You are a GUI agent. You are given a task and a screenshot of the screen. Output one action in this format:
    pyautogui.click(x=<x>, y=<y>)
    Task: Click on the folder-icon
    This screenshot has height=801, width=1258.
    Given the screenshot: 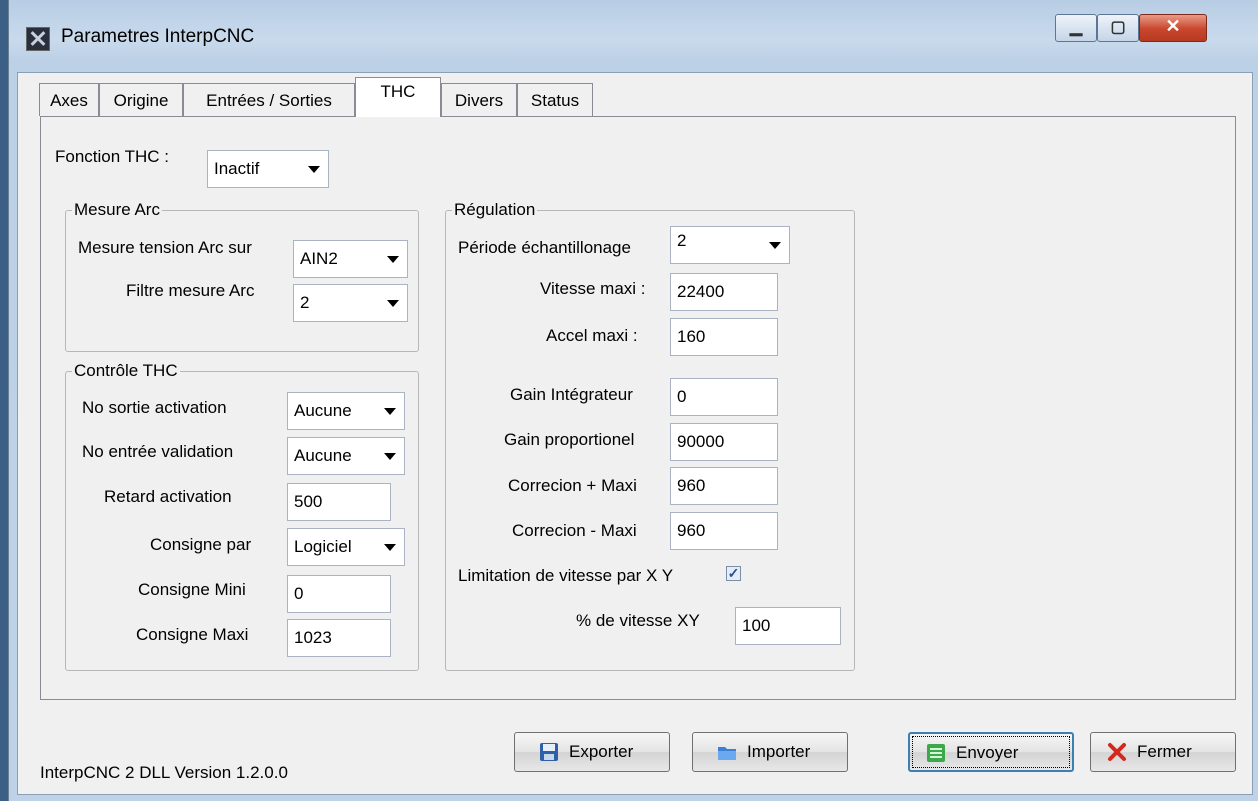 What is the action you would take?
    pyautogui.click(x=727, y=753)
    